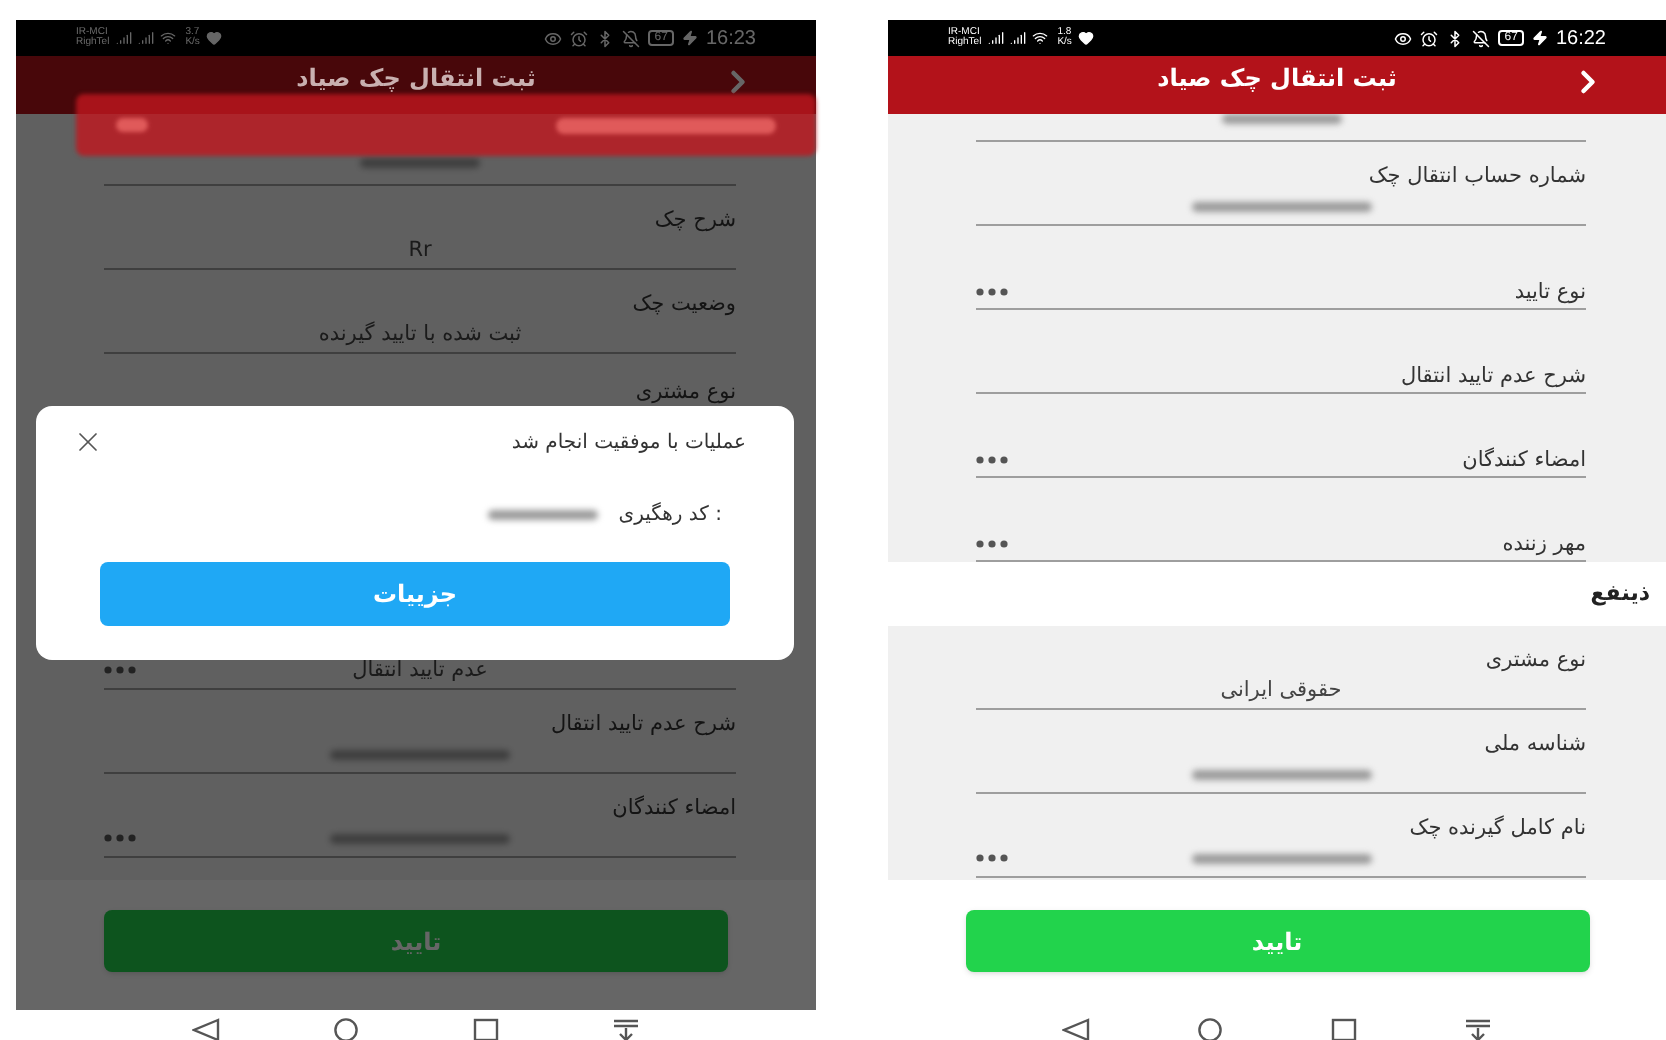 The image size is (1666, 1040). I want to click on field-label: نام کامل گیرنده چک, so click(1496, 827).